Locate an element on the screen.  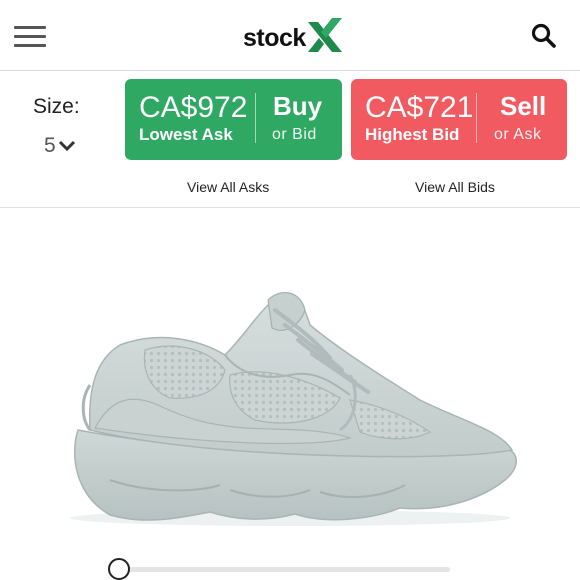
top-header: stock is located at coordinates (290, 35).